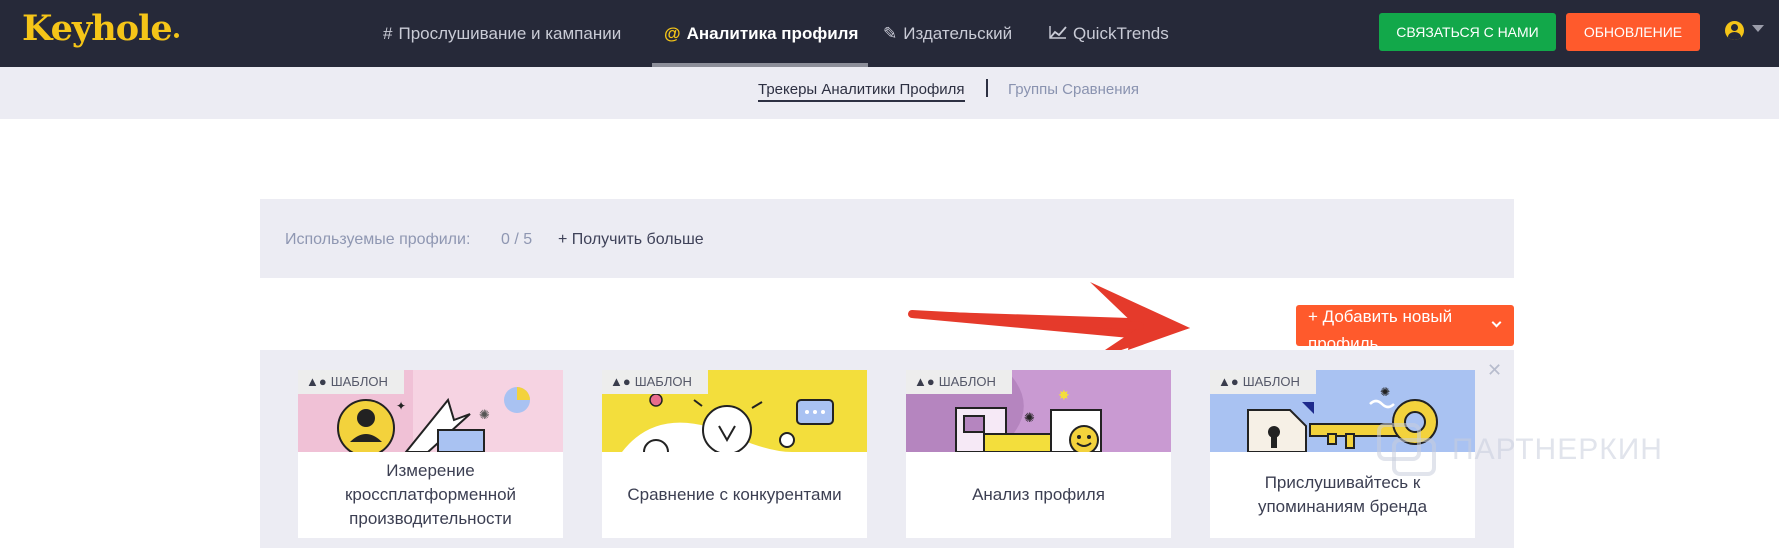 This screenshot has height=548, width=1779. I want to click on trend-icon, so click(1058, 34).